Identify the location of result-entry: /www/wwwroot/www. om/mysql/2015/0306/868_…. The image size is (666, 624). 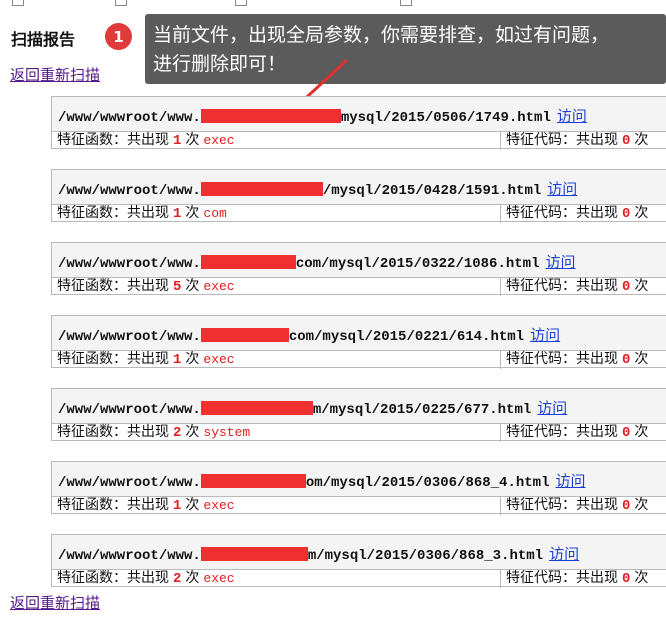
(358, 488).